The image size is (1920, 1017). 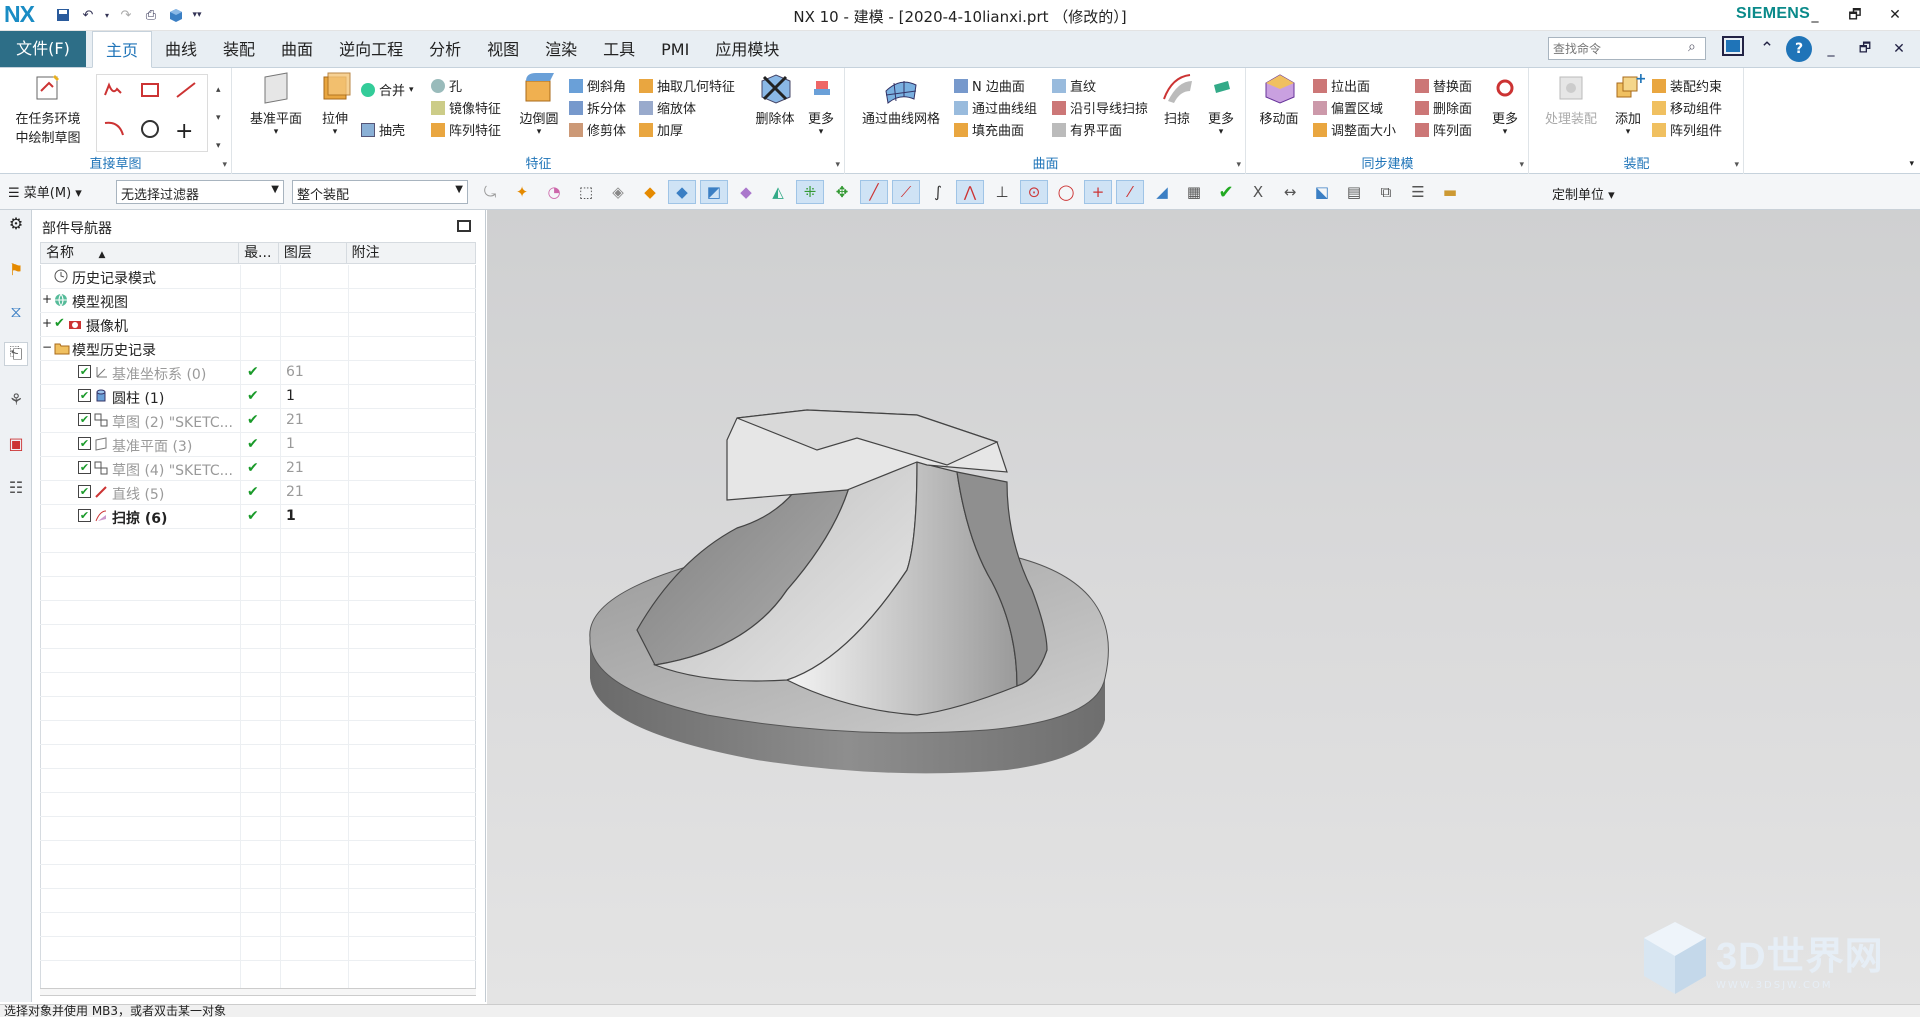 What do you see at coordinates (842, 192) in the screenshot?
I see `snap-point-icon: ✥` at bounding box center [842, 192].